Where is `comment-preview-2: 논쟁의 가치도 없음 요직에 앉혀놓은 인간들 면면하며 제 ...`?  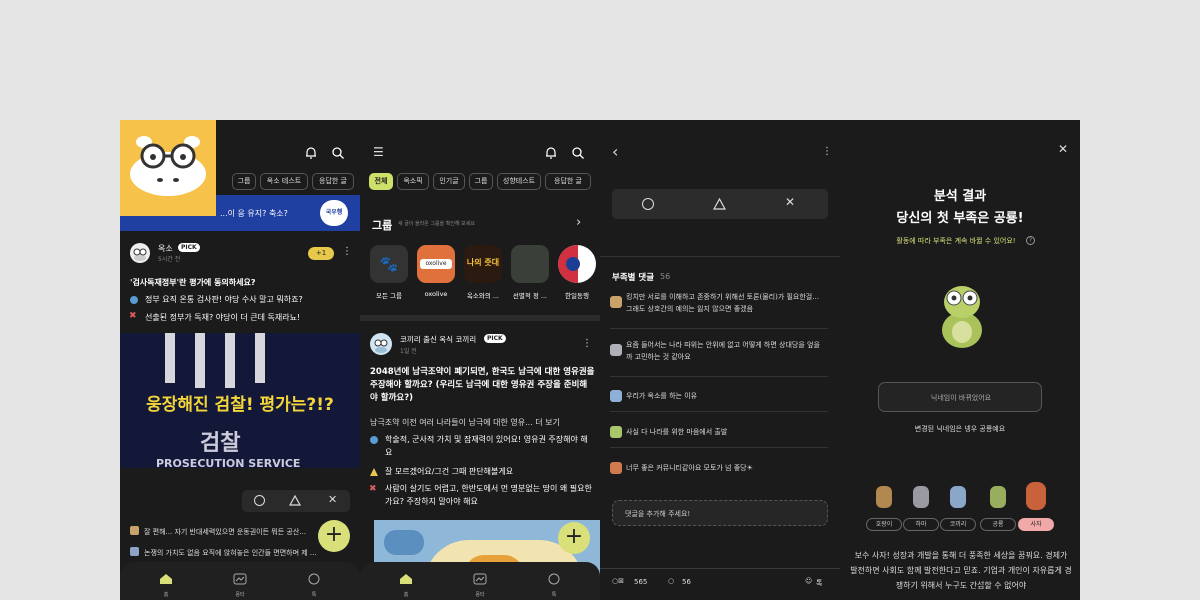
comment-preview-2: 논쟁의 가치도 없음 요직에 앉혀놓은 인간들 면면하며 제 ... is located at coordinates (249, 553).